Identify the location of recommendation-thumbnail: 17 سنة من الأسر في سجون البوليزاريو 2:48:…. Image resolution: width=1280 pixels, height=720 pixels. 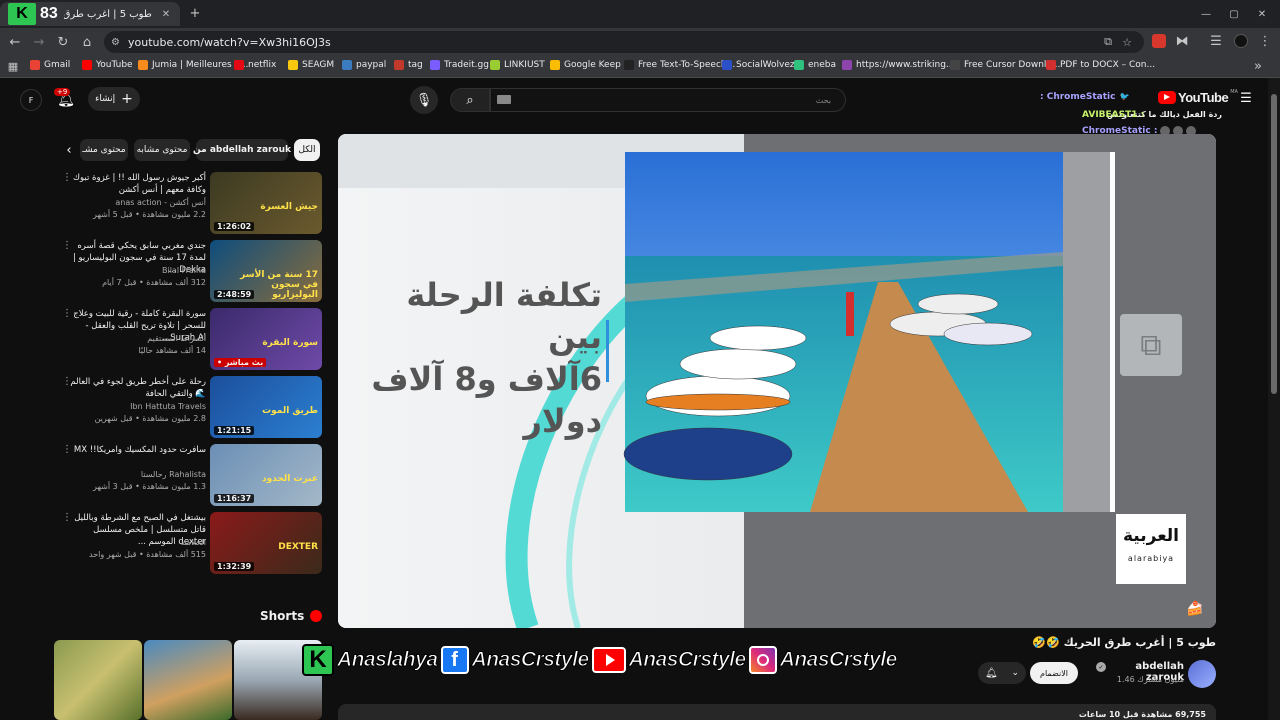
(266, 271).